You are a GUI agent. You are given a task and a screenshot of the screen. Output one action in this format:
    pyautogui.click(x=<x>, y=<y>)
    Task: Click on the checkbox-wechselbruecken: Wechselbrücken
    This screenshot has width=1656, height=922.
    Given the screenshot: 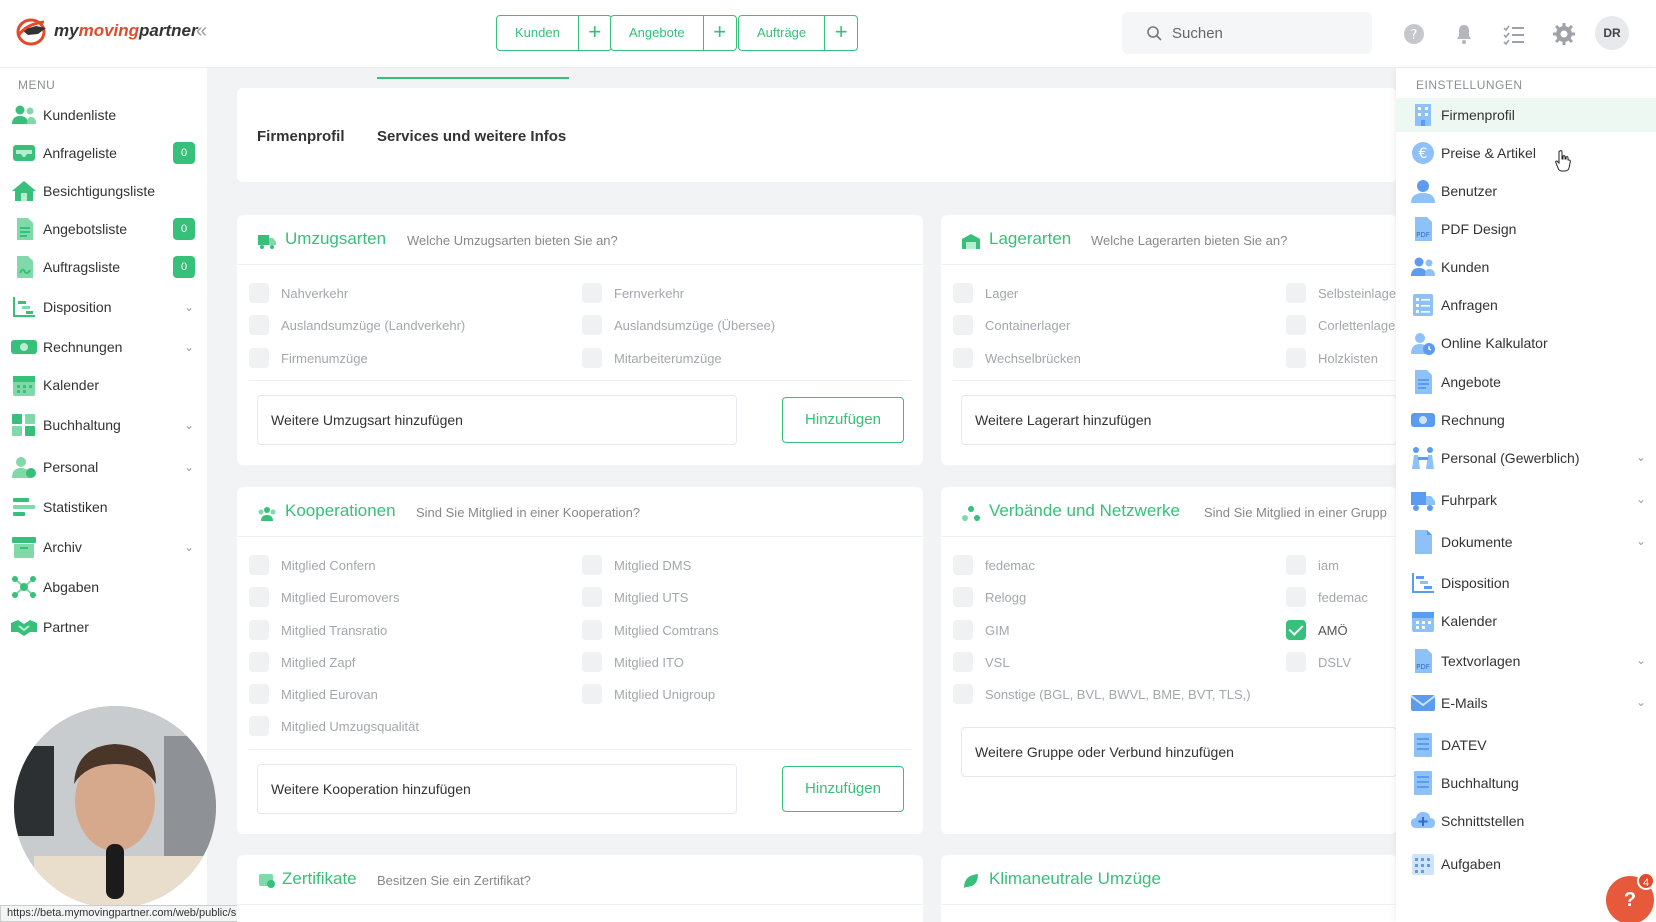 What is the action you would take?
    pyautogui.click(x=1017, y=358)
    